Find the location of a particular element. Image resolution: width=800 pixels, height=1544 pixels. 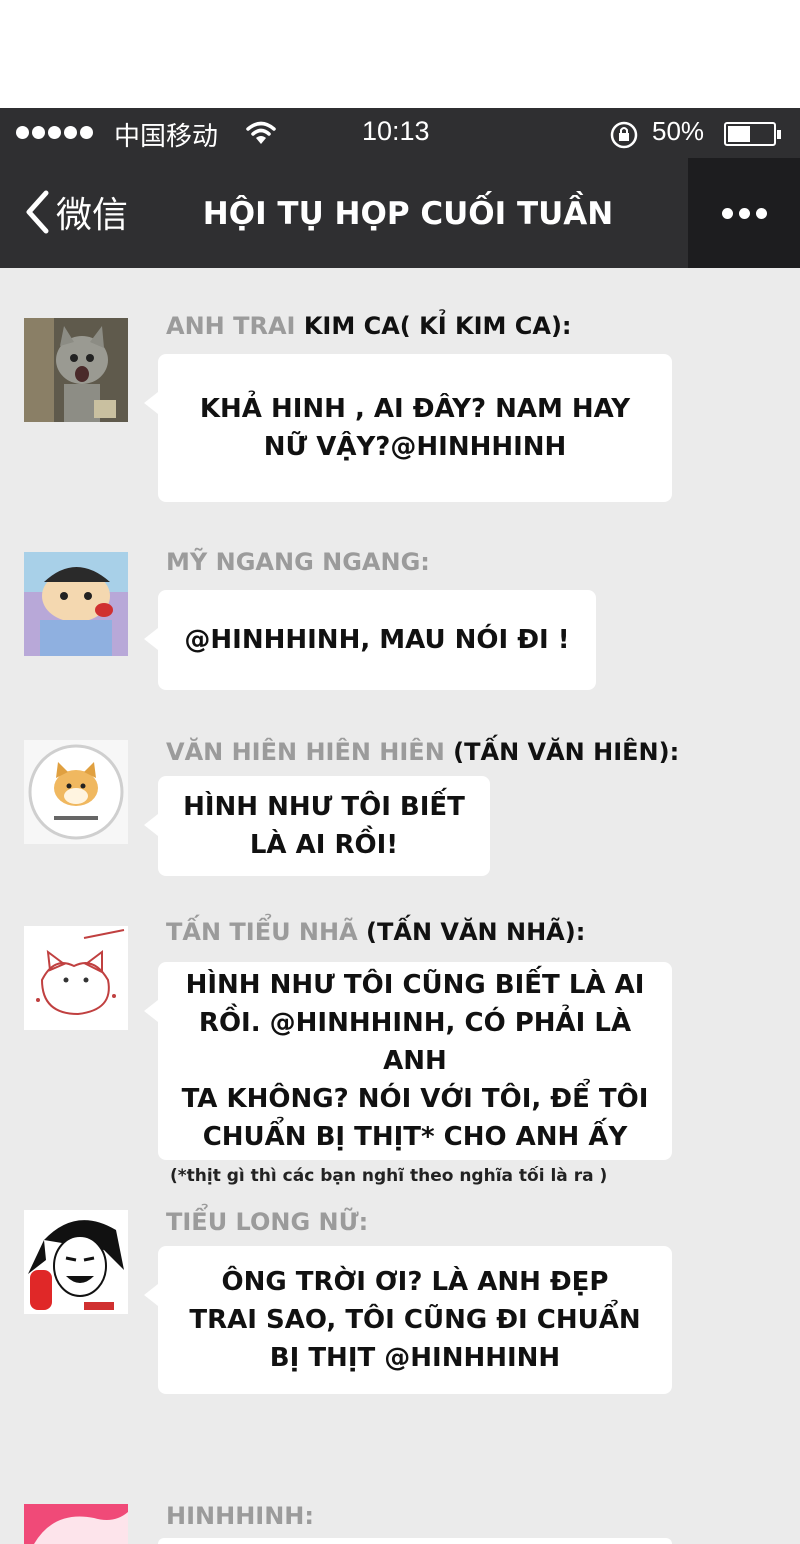

cat-avatar-icon is located at coordinates (76, 370).